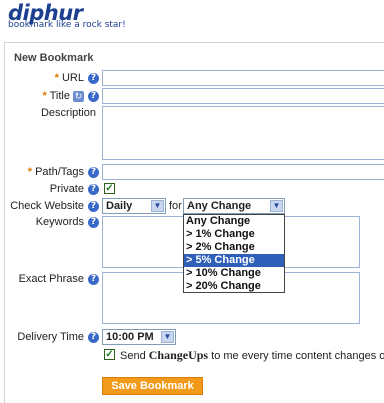  I want to click on delivery-time-select: 10:00 PM ▼, so click(139, 337).